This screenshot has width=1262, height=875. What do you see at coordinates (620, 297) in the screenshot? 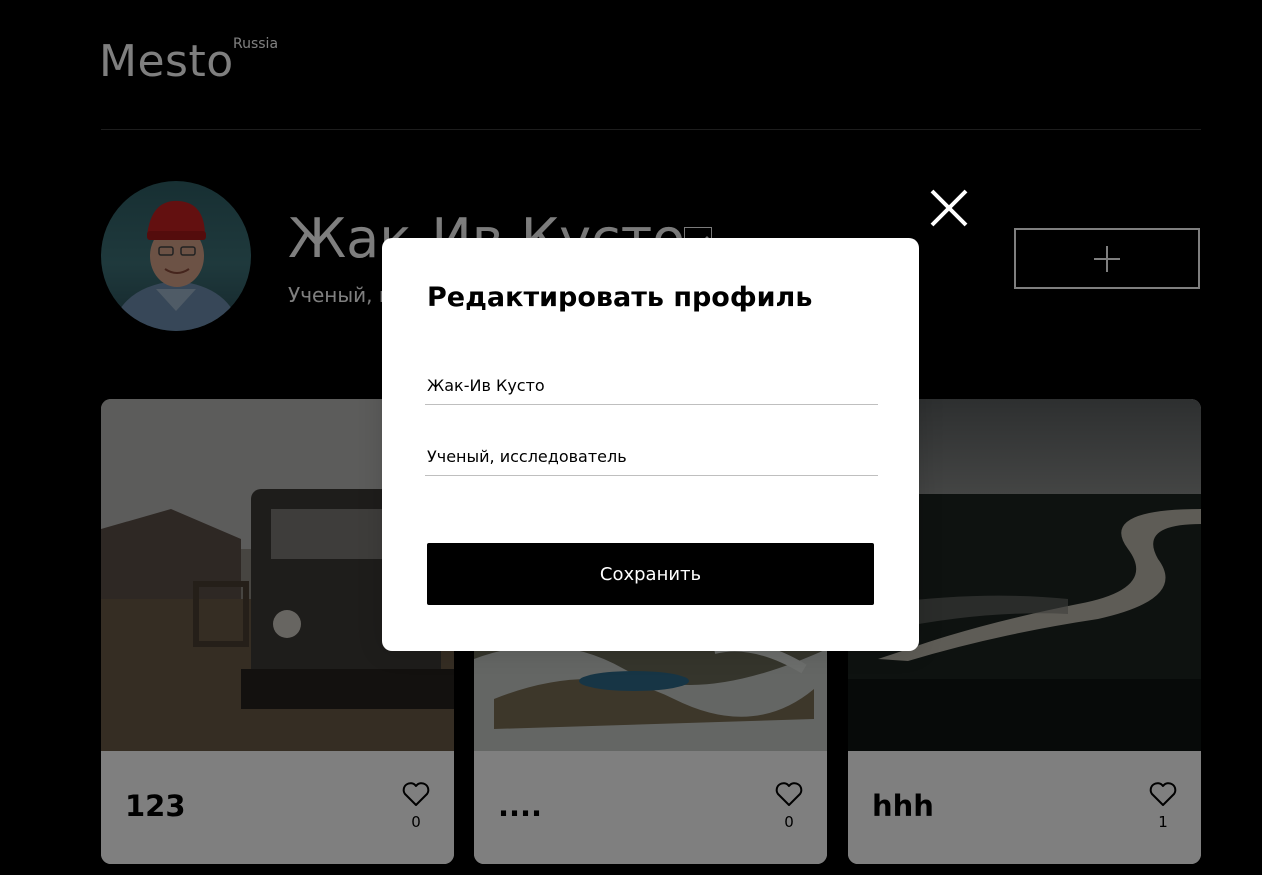
I see `modal-title: Редактировать профиль` at bounding box center [620, 297].